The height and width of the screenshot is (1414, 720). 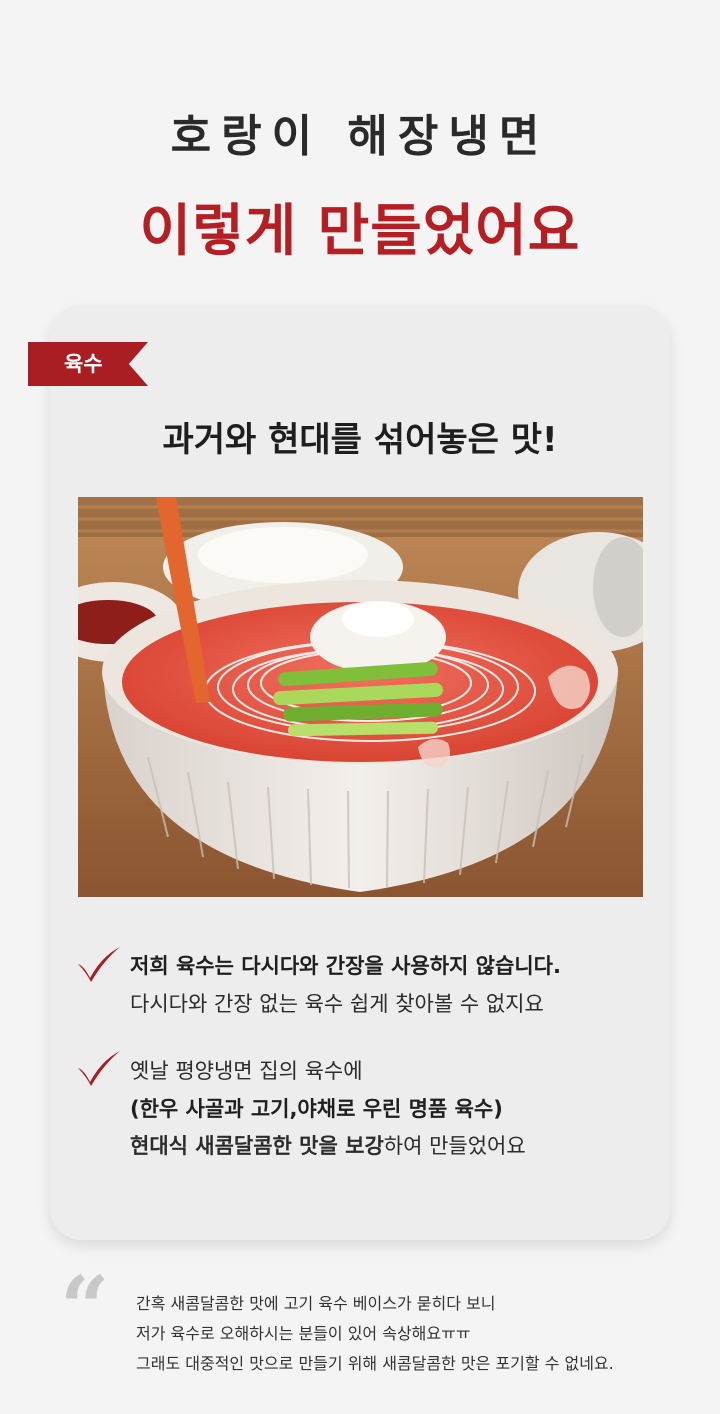 What do you see at coordinates (337, 1004) in the screenshot?
I see `point-1-line-2: 다시다와 간장 없는 육수 쉽게 찾아볼 수 없지요` at bounding box center [337, 1004].